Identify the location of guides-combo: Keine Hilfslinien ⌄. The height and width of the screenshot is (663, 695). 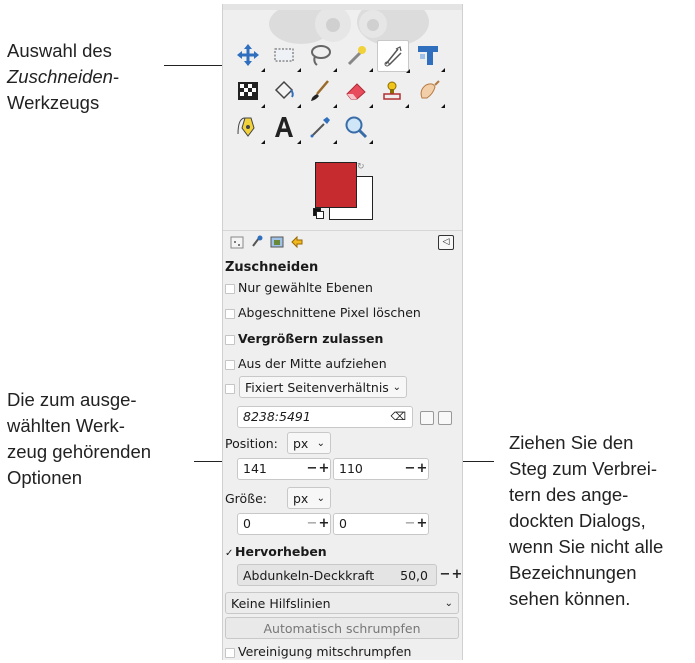
(342, 603).